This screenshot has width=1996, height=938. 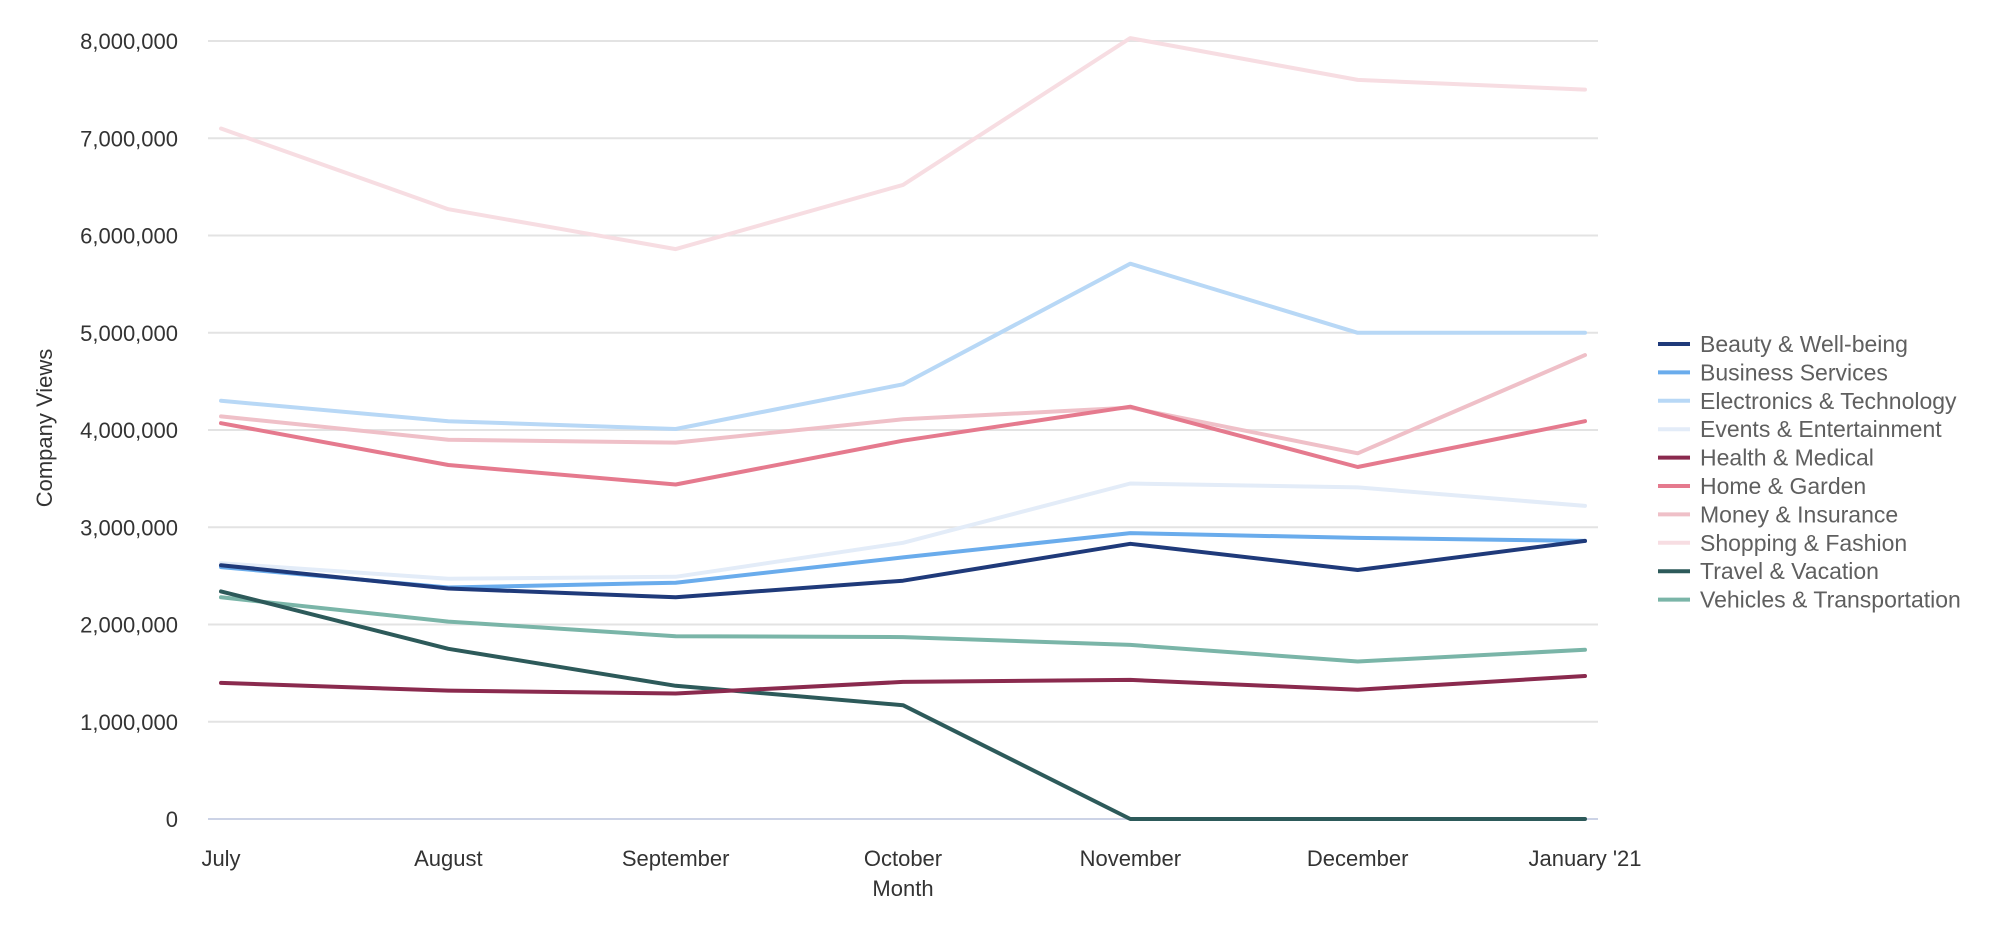 What do you see at coordinates (1799, 514) in the screenshot?
I see `legend-label: Money & Insurance` at bounding box center [1799, 514].